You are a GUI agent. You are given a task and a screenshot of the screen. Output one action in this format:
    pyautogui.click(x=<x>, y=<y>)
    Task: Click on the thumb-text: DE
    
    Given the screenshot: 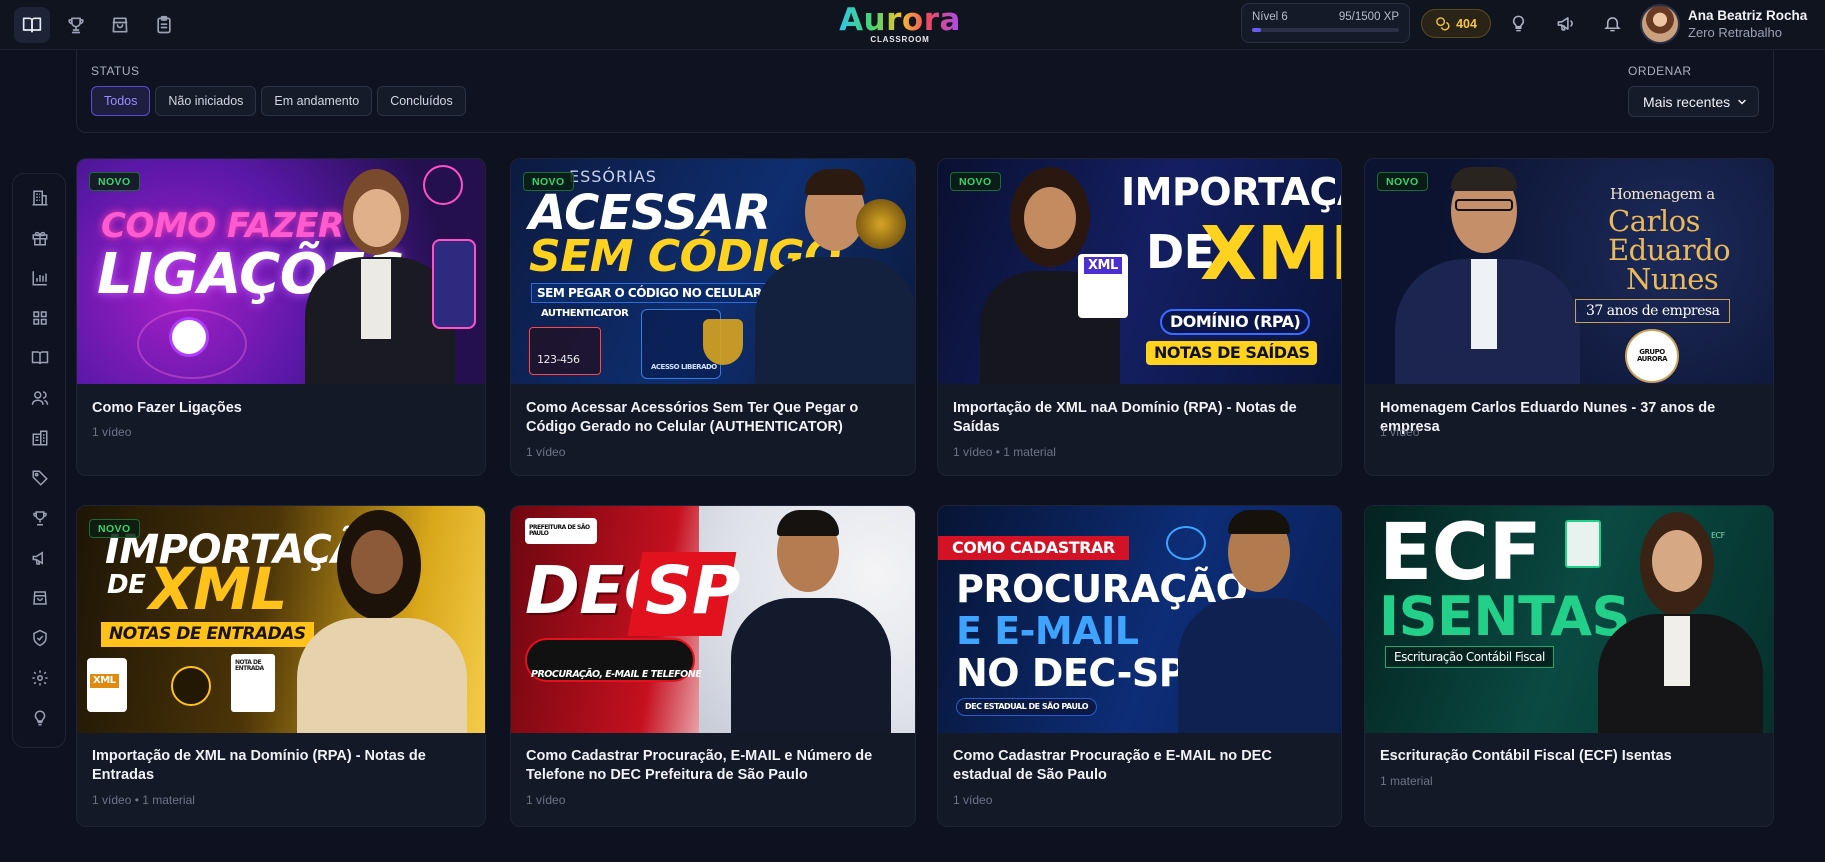 What is the action you would take?
    pyautogui.click(x=126, y=585)
    